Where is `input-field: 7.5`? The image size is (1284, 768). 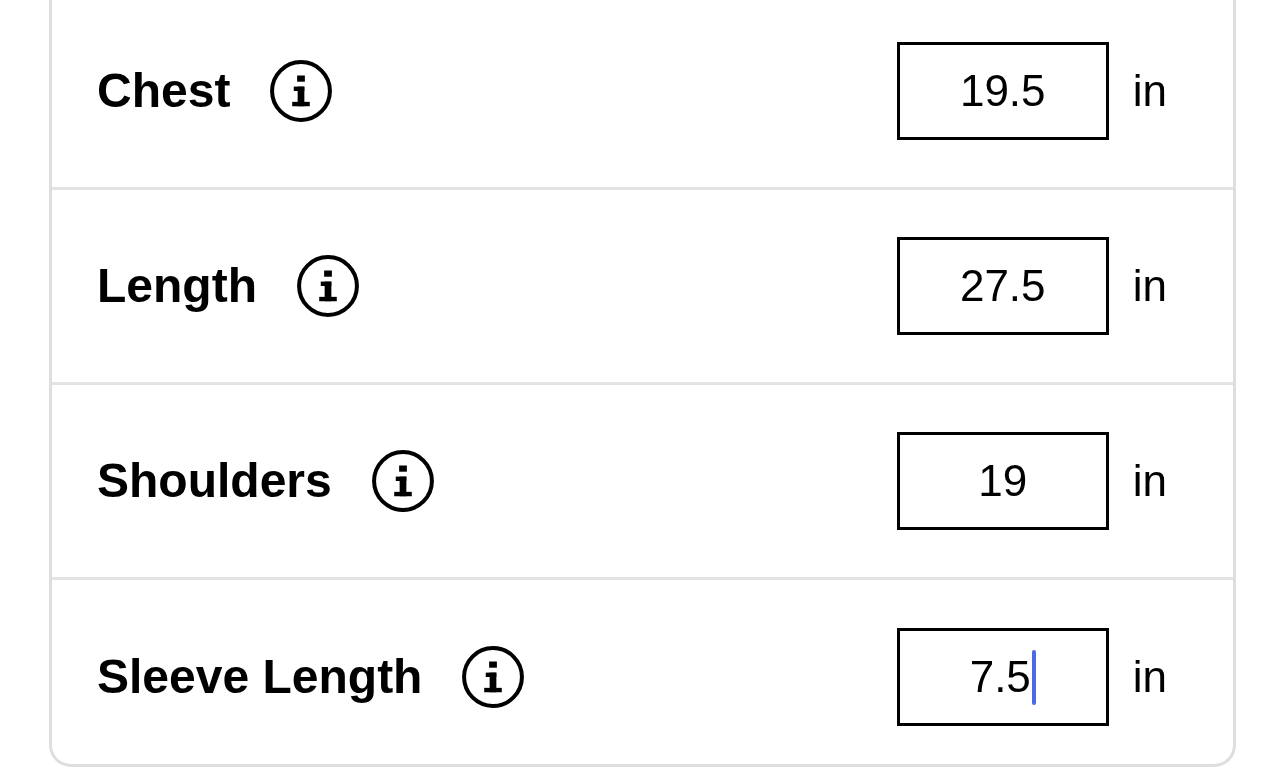 input-field: 7.5 is located at coordinates (1002, 677).